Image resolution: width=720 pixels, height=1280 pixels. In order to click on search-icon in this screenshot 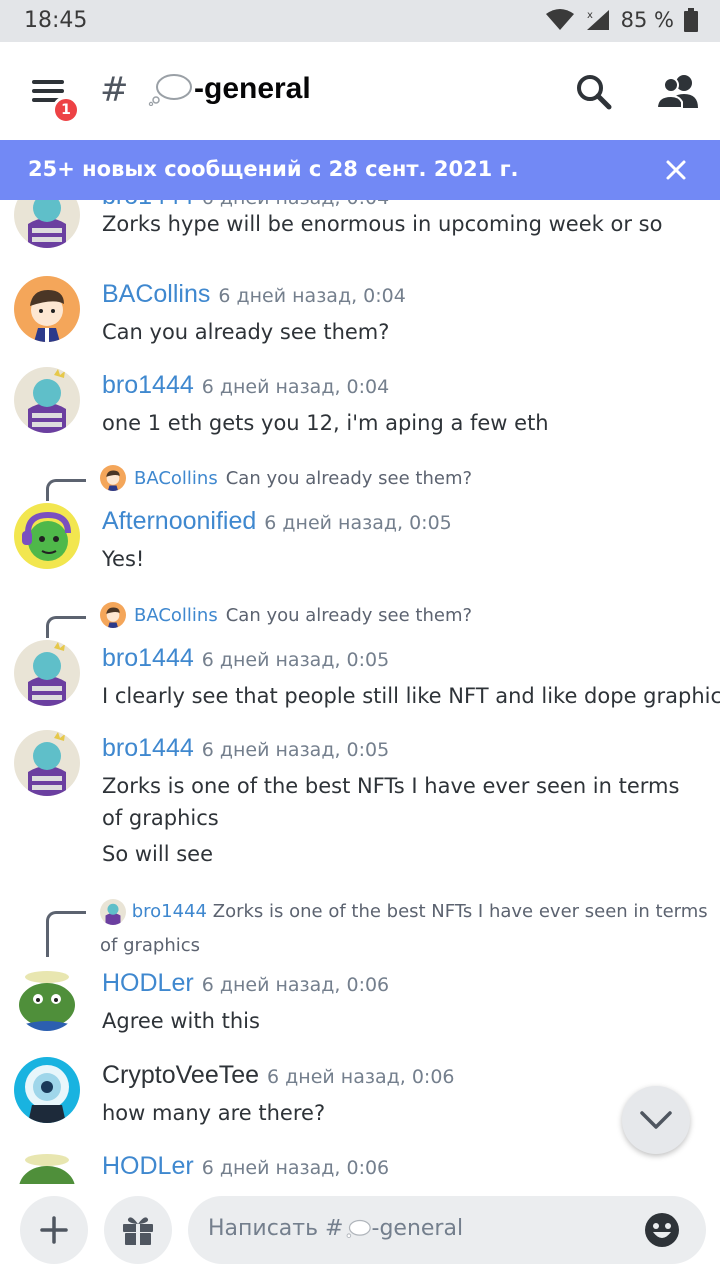, I will do `click(594, 92)`.